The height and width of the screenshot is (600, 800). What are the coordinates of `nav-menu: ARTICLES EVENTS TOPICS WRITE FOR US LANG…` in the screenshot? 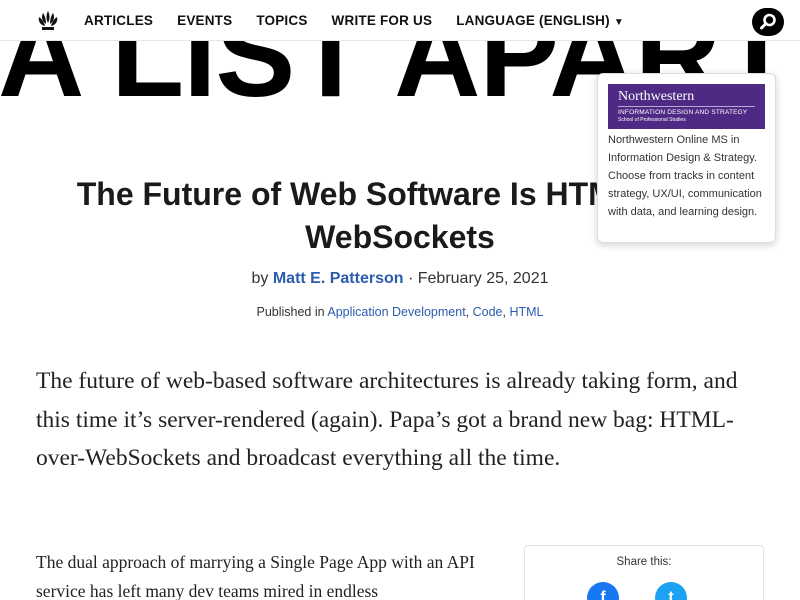 It's located at (366, 20).